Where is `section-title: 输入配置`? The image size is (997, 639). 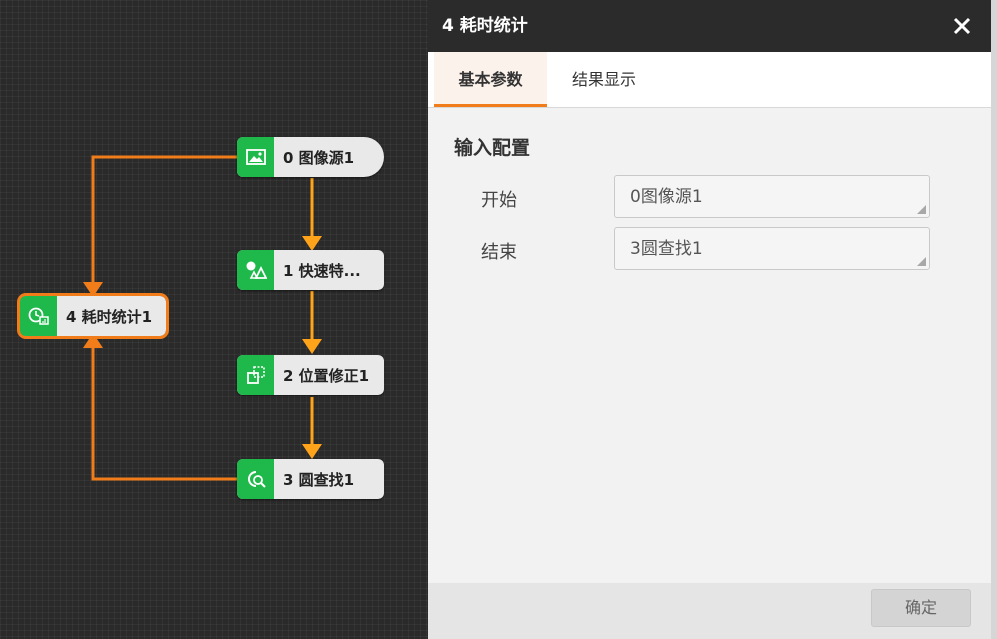
section-title: 输入配置 is located at coordinates (492, 148).